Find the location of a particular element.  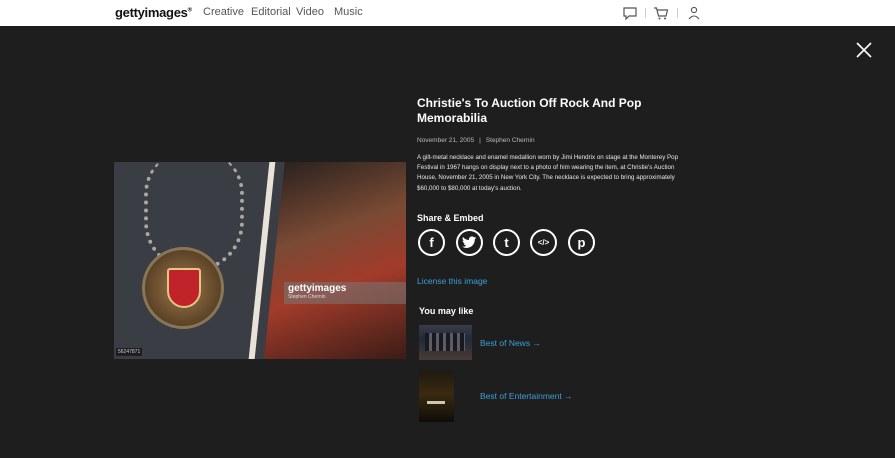

chat-icon is located at coordinates (630, 13).